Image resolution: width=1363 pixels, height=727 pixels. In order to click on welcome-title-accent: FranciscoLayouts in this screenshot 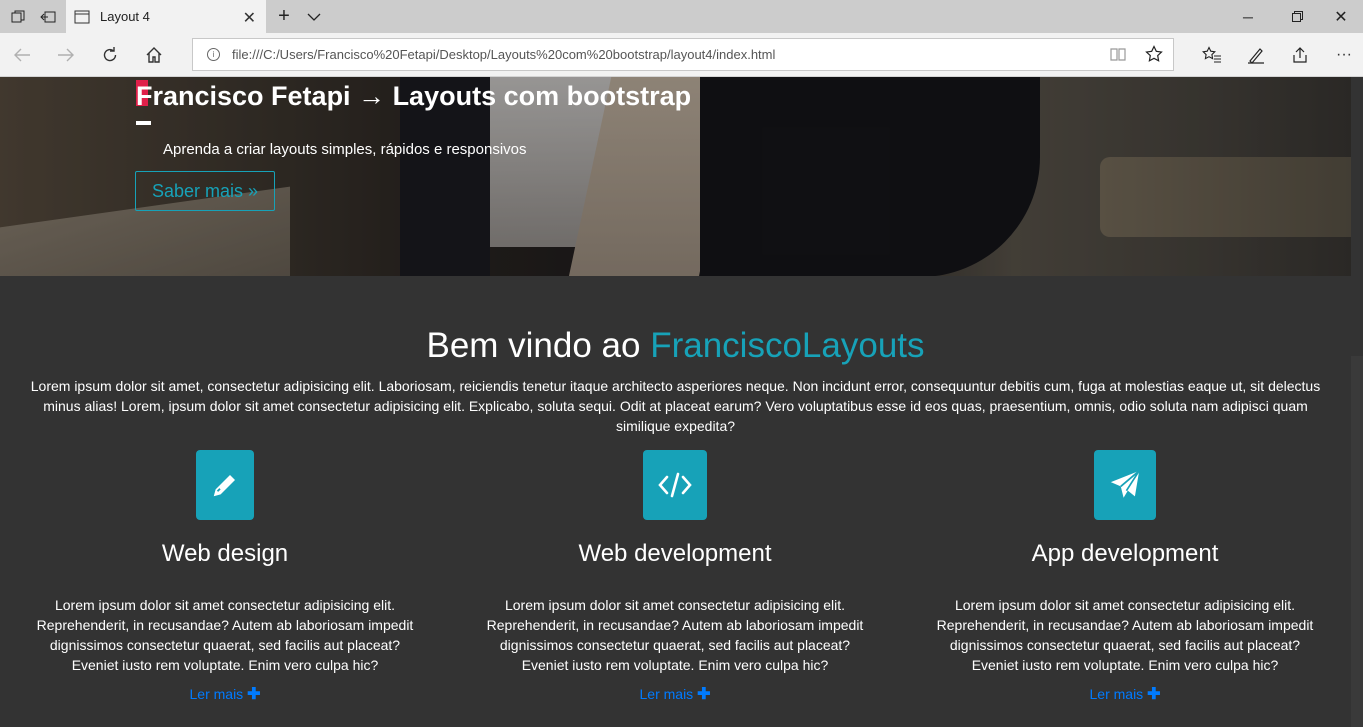, I will do `click(787, 345)`.